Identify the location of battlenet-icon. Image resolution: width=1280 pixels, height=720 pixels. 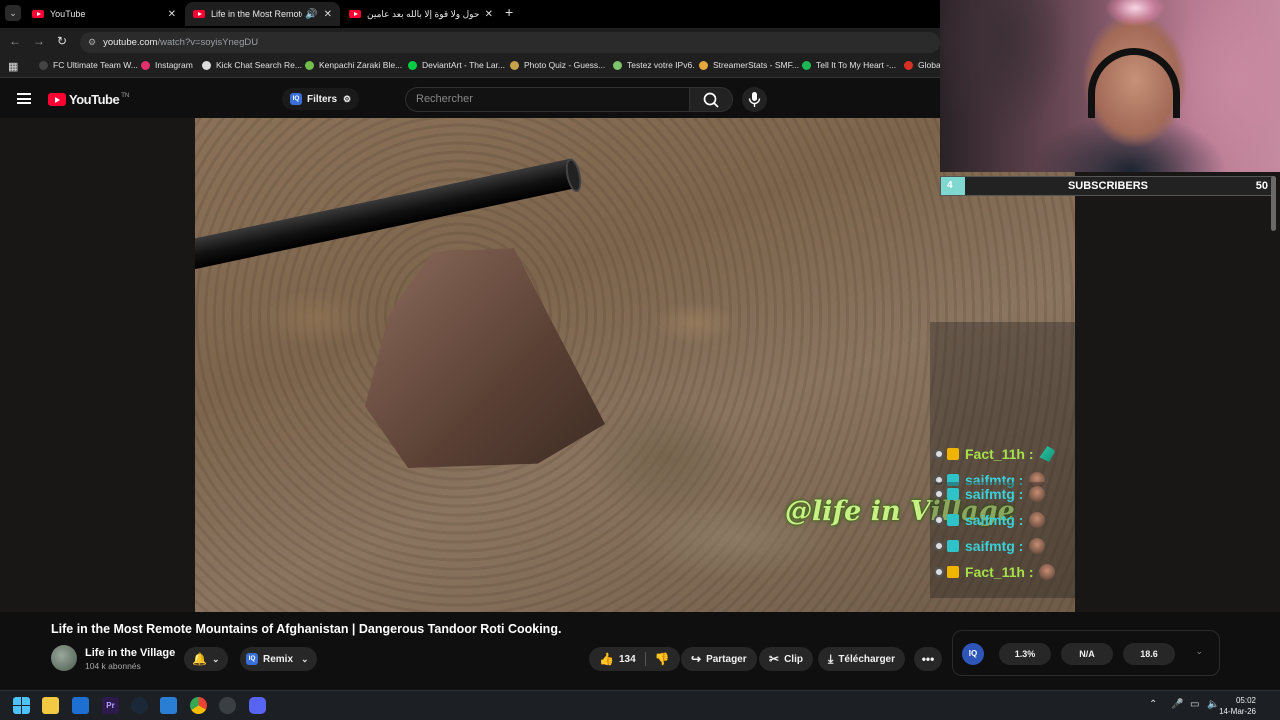
(168, 705).